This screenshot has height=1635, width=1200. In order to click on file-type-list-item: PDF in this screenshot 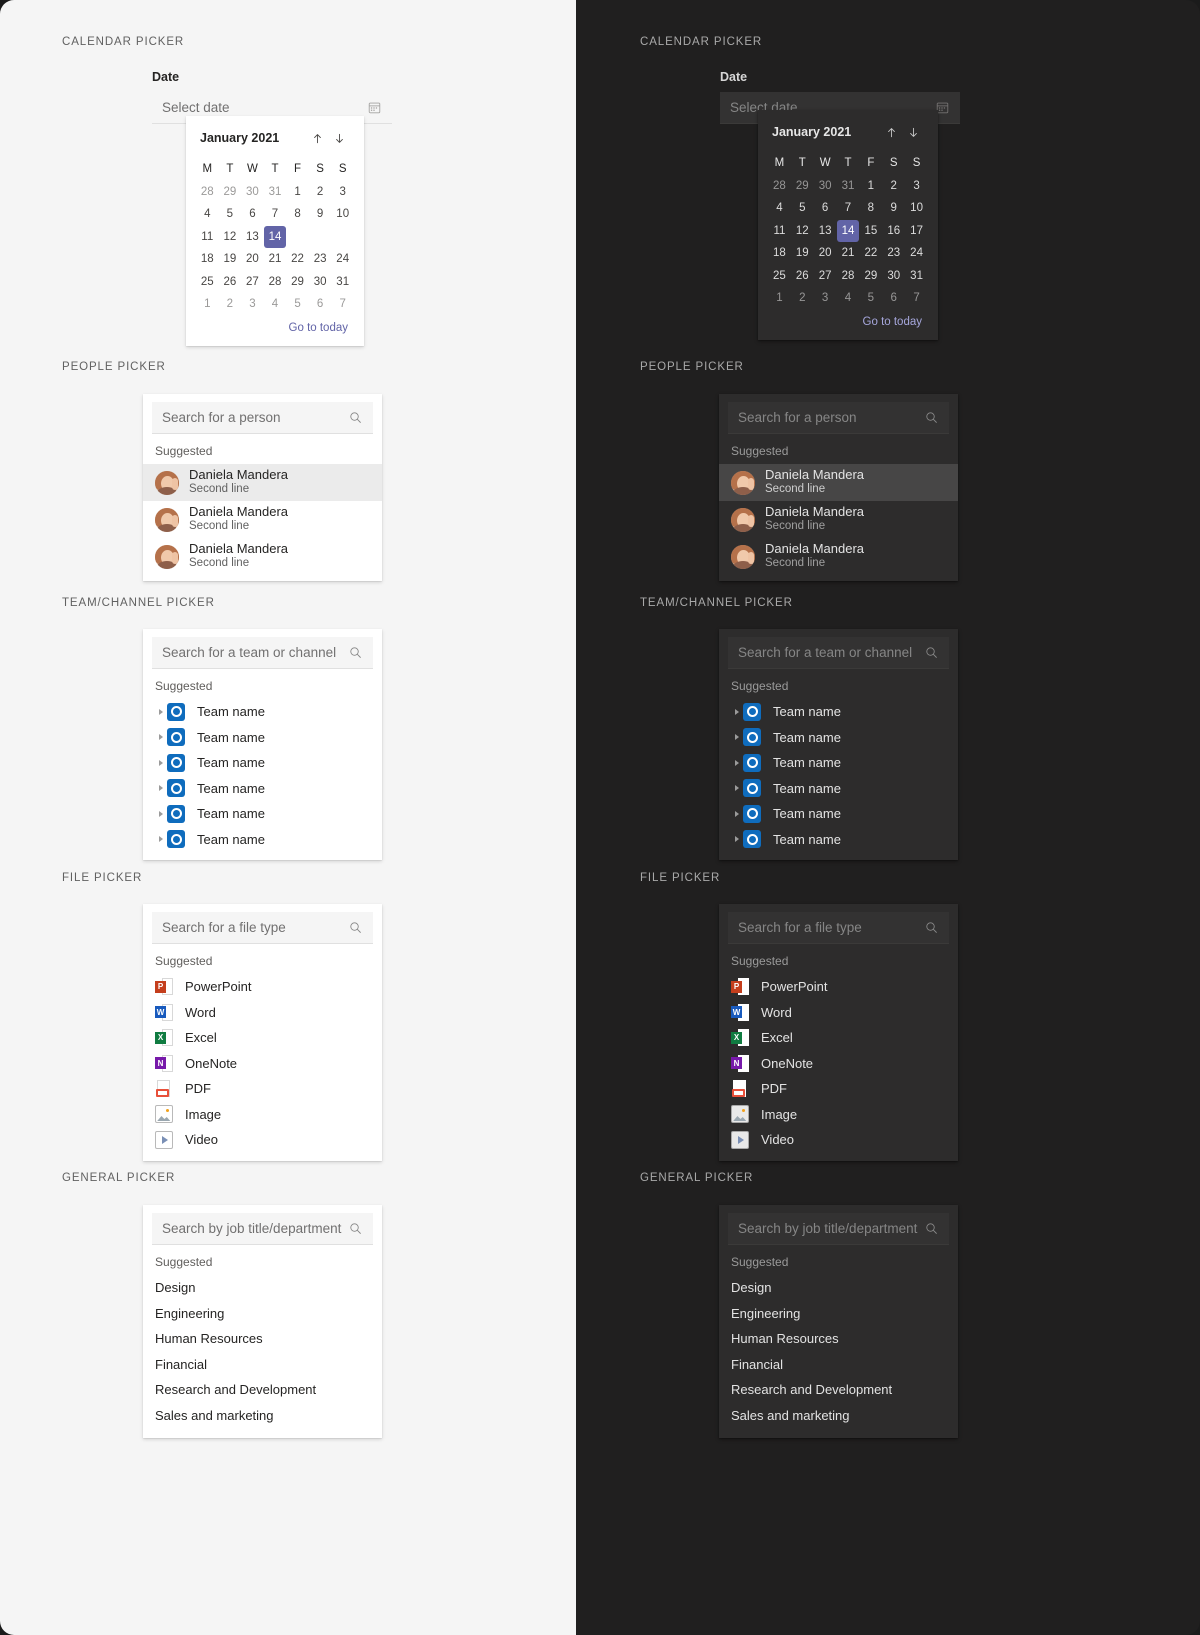, I will do `click(262, 1089)`.